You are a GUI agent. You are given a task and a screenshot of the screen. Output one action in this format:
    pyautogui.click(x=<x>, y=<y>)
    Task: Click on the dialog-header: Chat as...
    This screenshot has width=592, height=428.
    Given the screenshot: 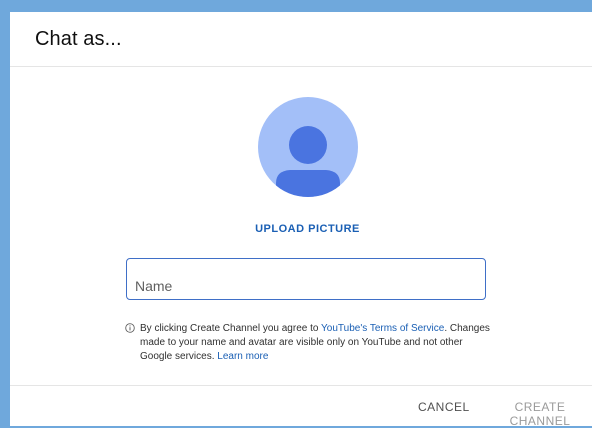 What is the action you would take?
    pyautogui.click(x=301, y=39)
    